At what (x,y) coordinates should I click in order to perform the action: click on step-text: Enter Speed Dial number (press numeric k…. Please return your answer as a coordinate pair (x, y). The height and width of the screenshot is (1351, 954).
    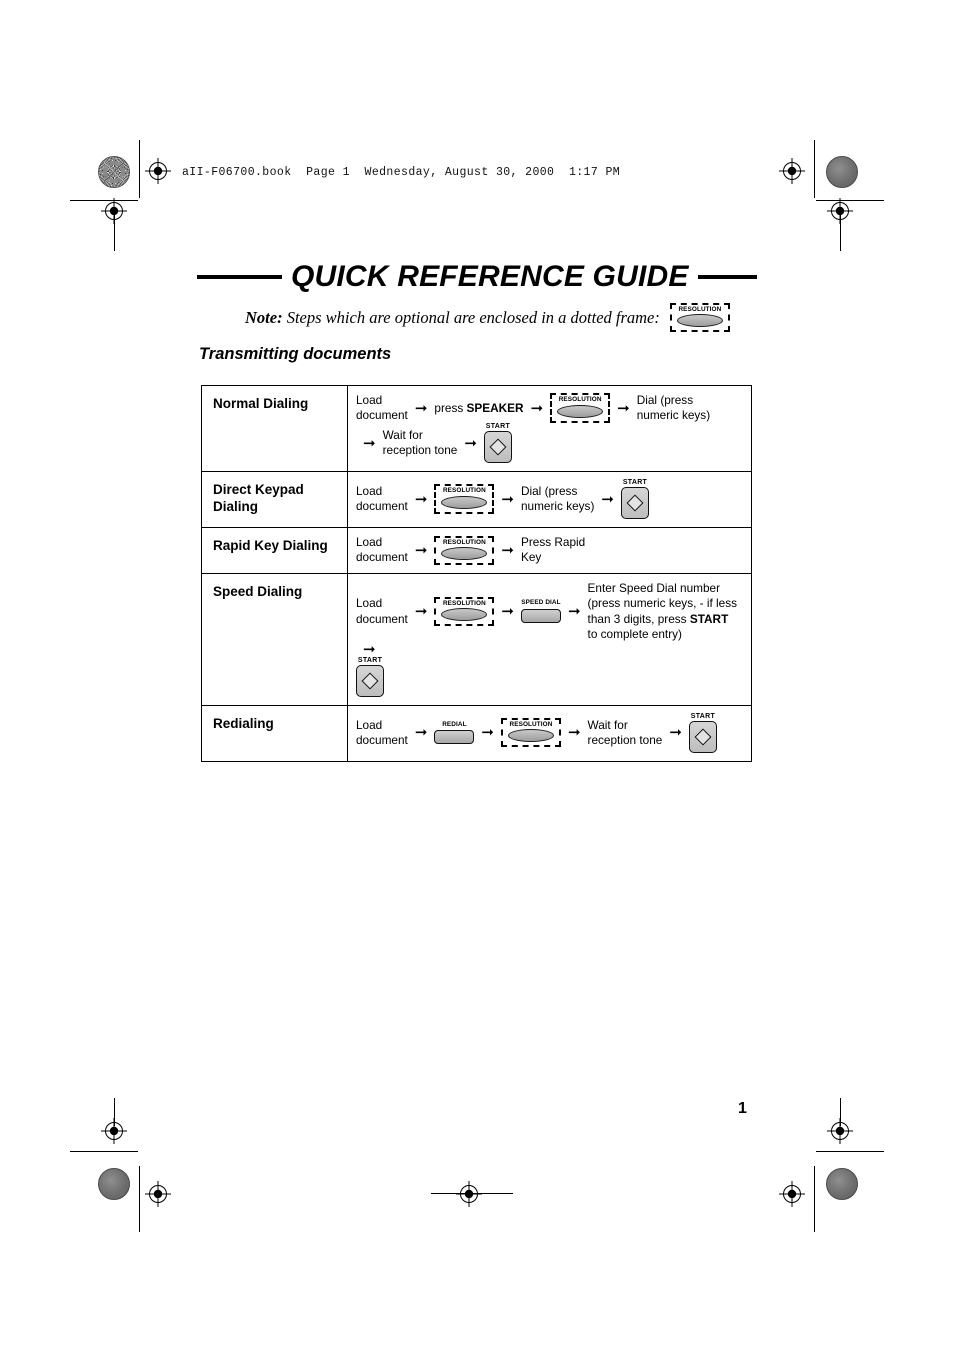
    Looking at the image, I should click on (662, 611).